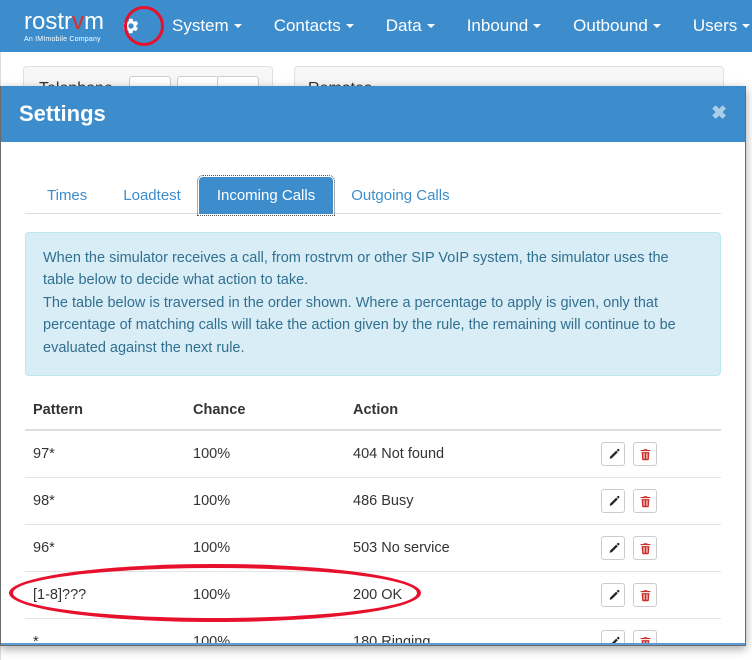 Image resolution: width=752 pixels, height=660 pixels. I want to click on nav-item-data: Data, so click(410, 26).